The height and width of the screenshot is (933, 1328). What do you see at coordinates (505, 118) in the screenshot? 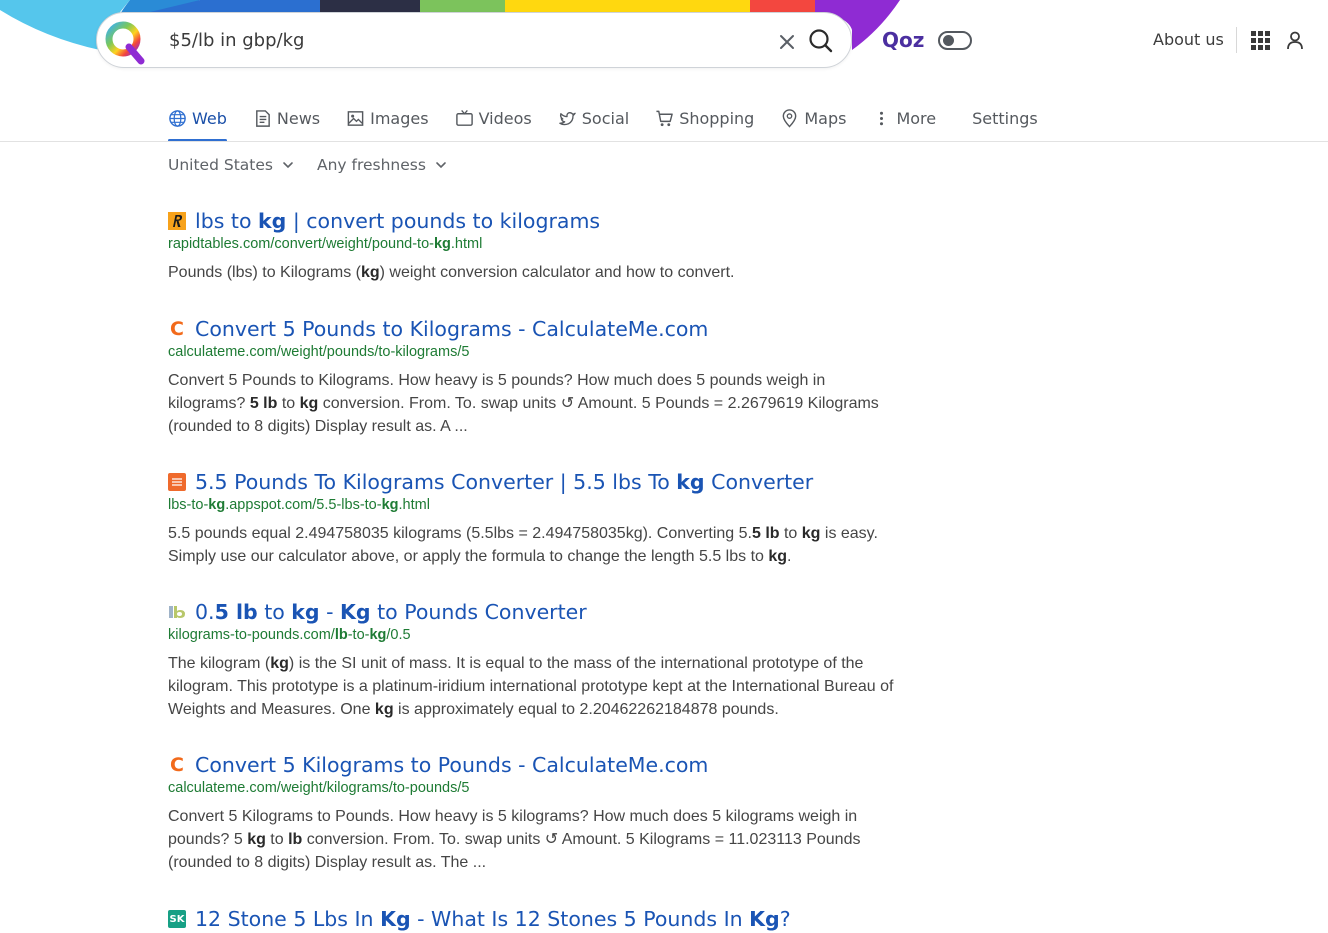
I see `tab-label: Videos` at bounding box center [505, 118].